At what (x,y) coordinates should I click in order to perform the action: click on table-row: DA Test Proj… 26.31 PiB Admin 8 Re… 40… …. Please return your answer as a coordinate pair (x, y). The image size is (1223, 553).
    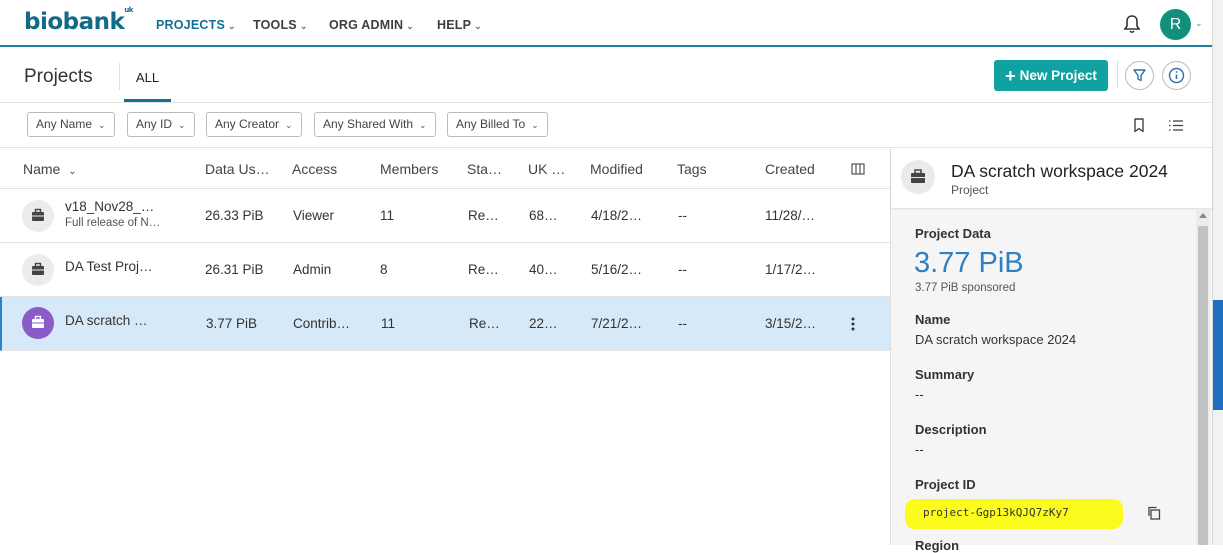
    Looking at the image, I should click on (445, 270).